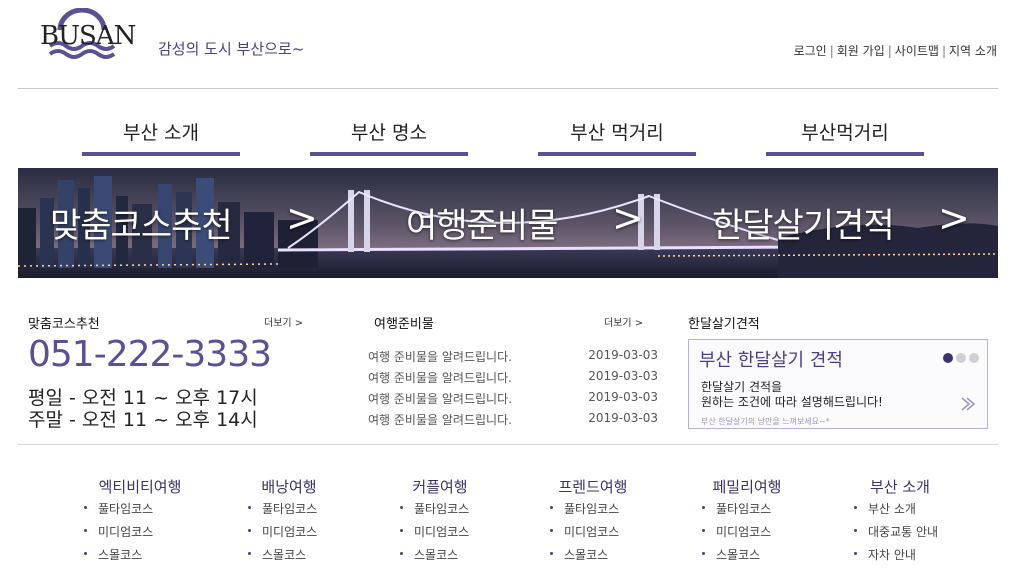  I want to click on course-more-link: 더보기 >, so click(283, 321).